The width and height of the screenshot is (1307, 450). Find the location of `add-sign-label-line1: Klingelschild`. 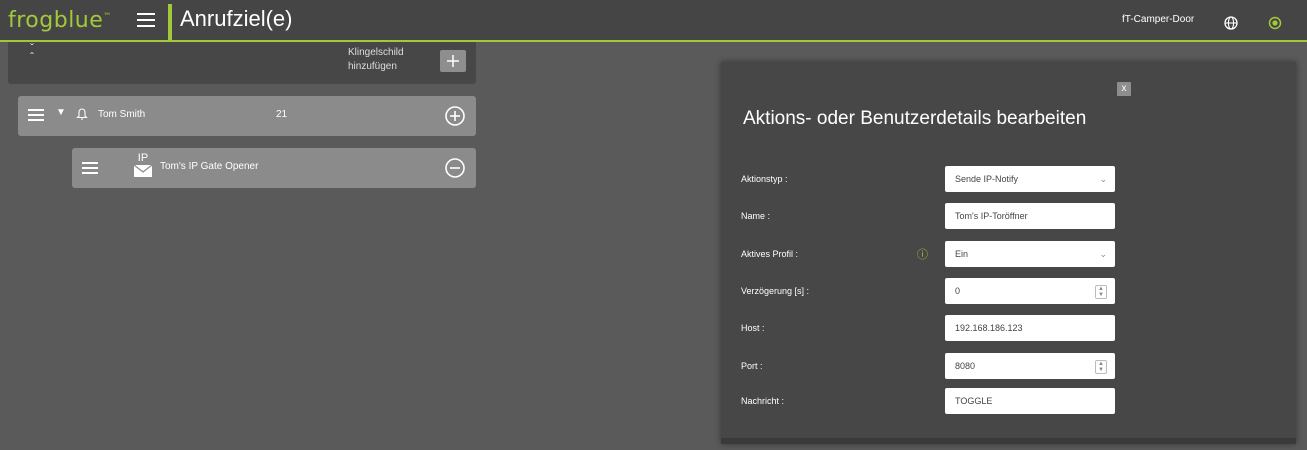

add-sign-label-line1: Klingelschild is located at coordinates (376, 52).